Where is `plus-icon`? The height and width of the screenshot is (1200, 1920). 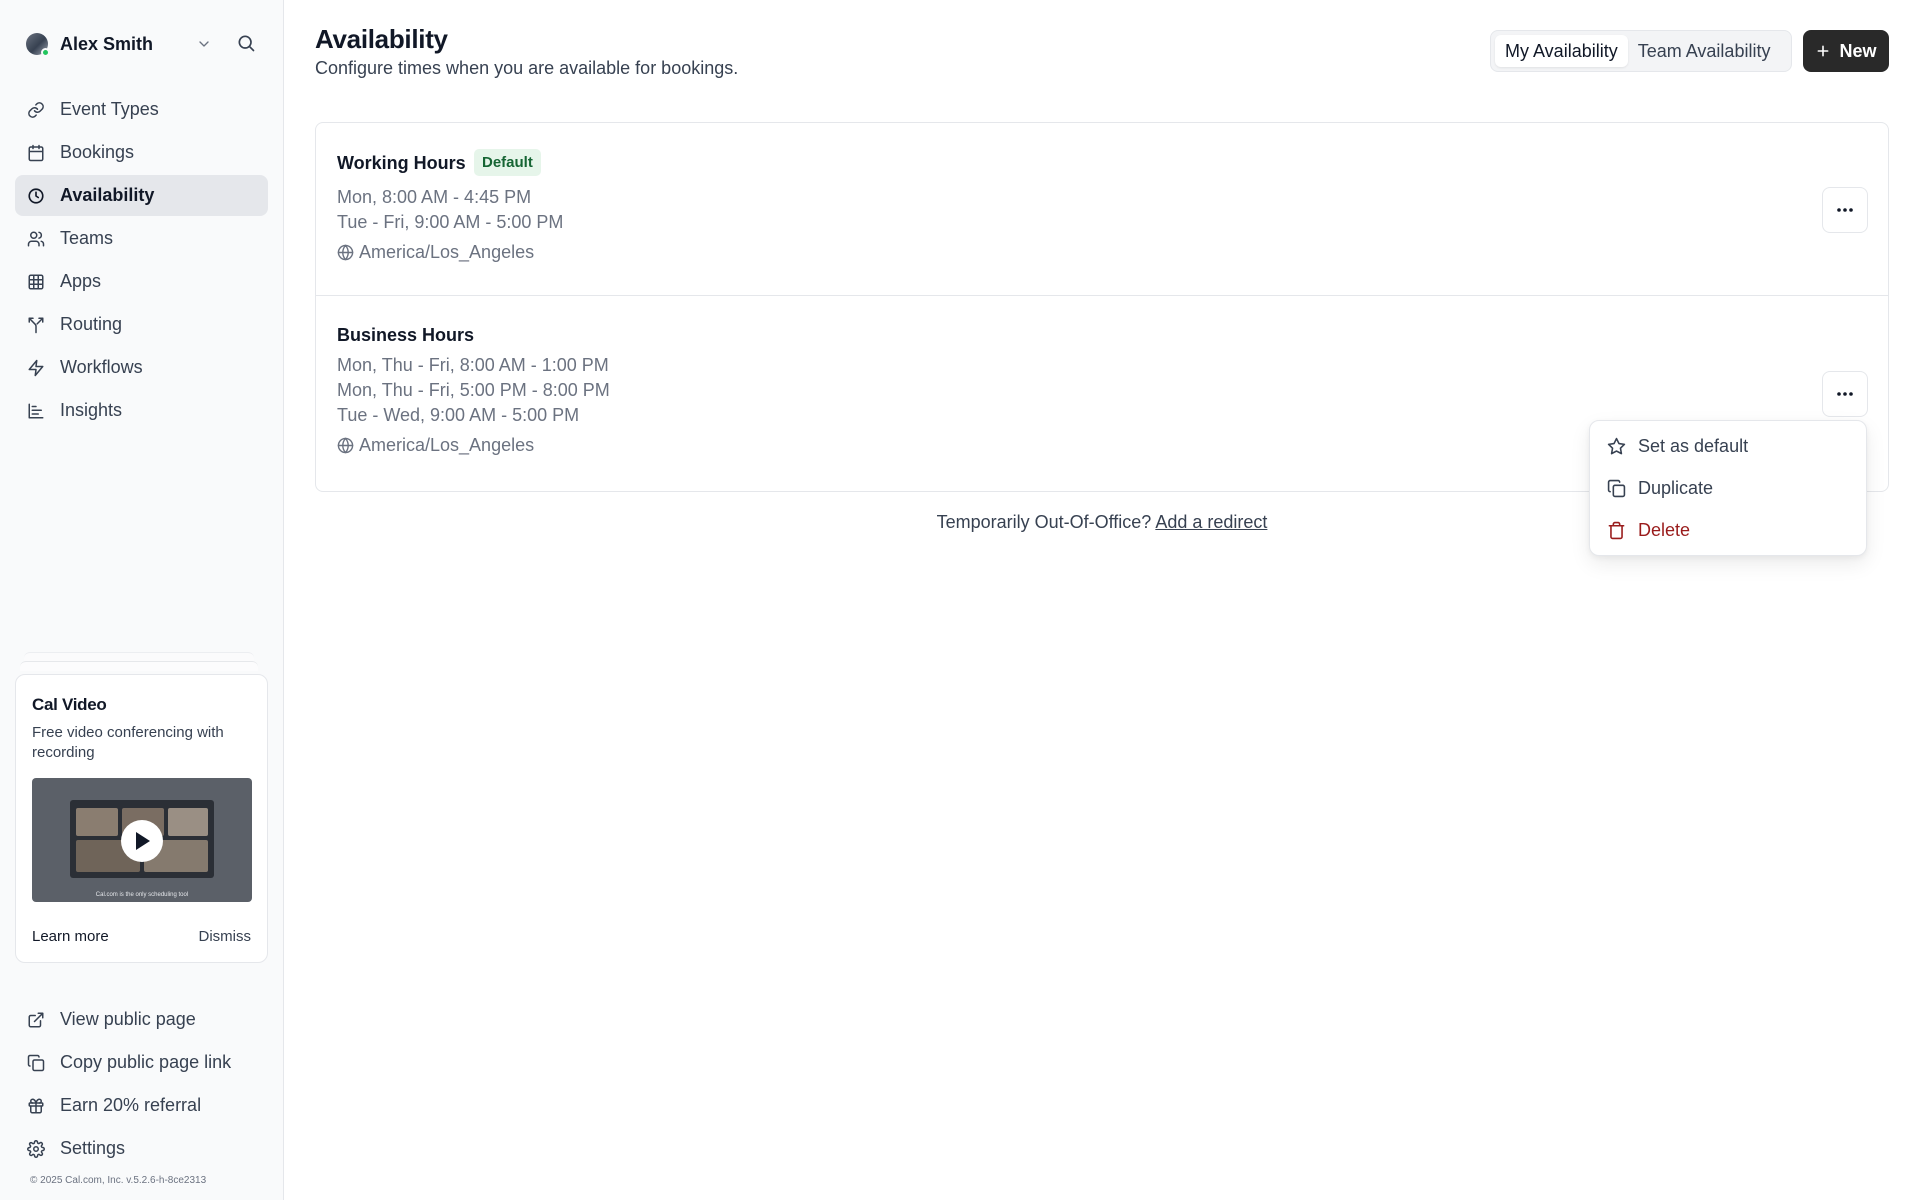
plus-icon is located at coordinates (1823, 51).